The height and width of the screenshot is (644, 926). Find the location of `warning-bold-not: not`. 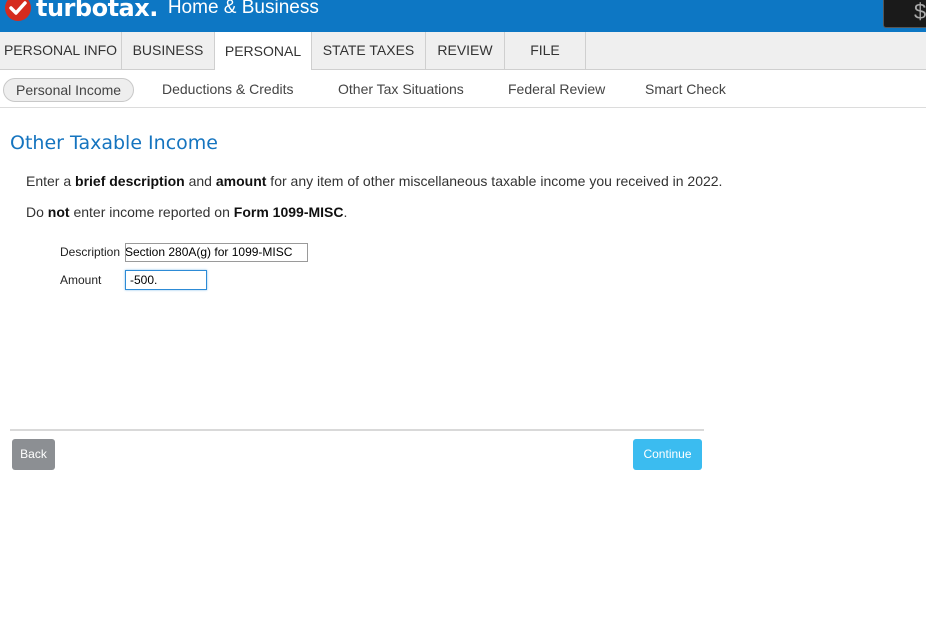

warning-bold-not: not is located at coordinates (58, 212).